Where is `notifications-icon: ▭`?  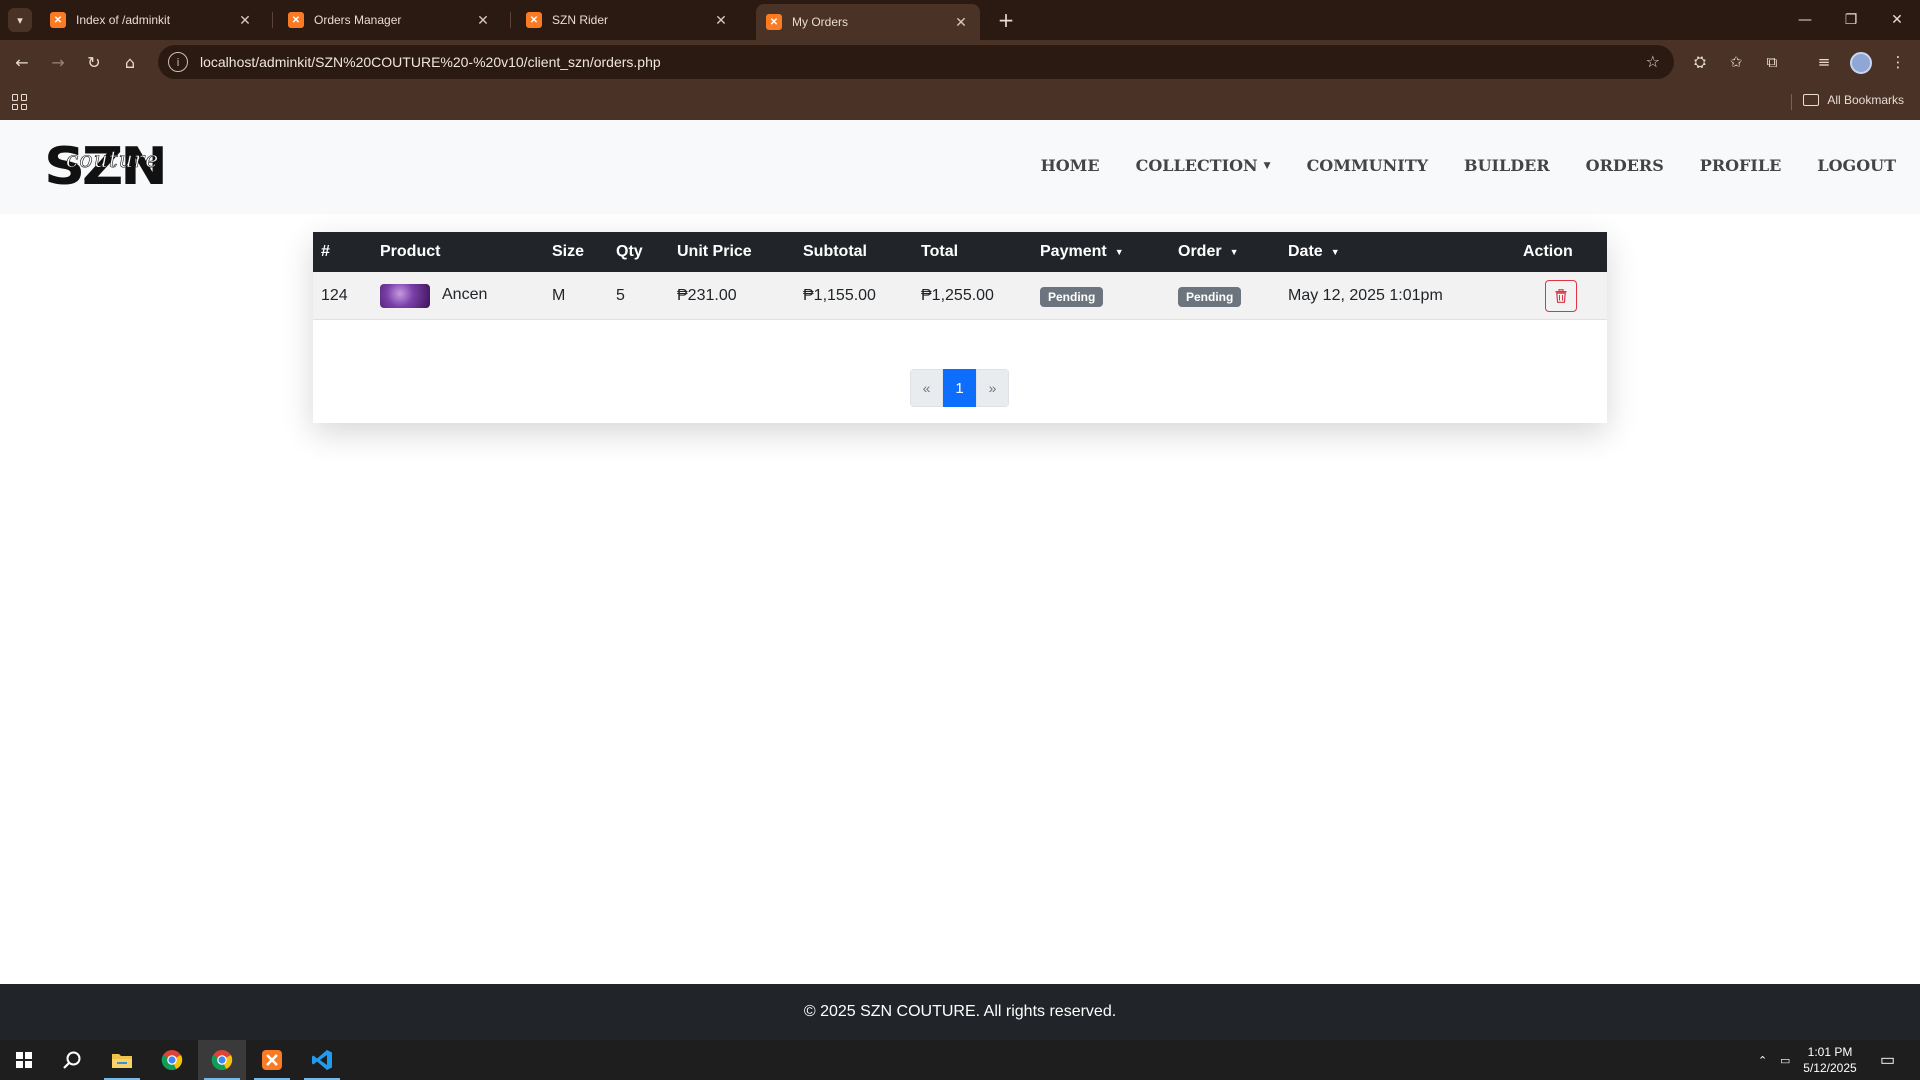 notifications-icon: ▭ is located at coordinates (1887, 1060).